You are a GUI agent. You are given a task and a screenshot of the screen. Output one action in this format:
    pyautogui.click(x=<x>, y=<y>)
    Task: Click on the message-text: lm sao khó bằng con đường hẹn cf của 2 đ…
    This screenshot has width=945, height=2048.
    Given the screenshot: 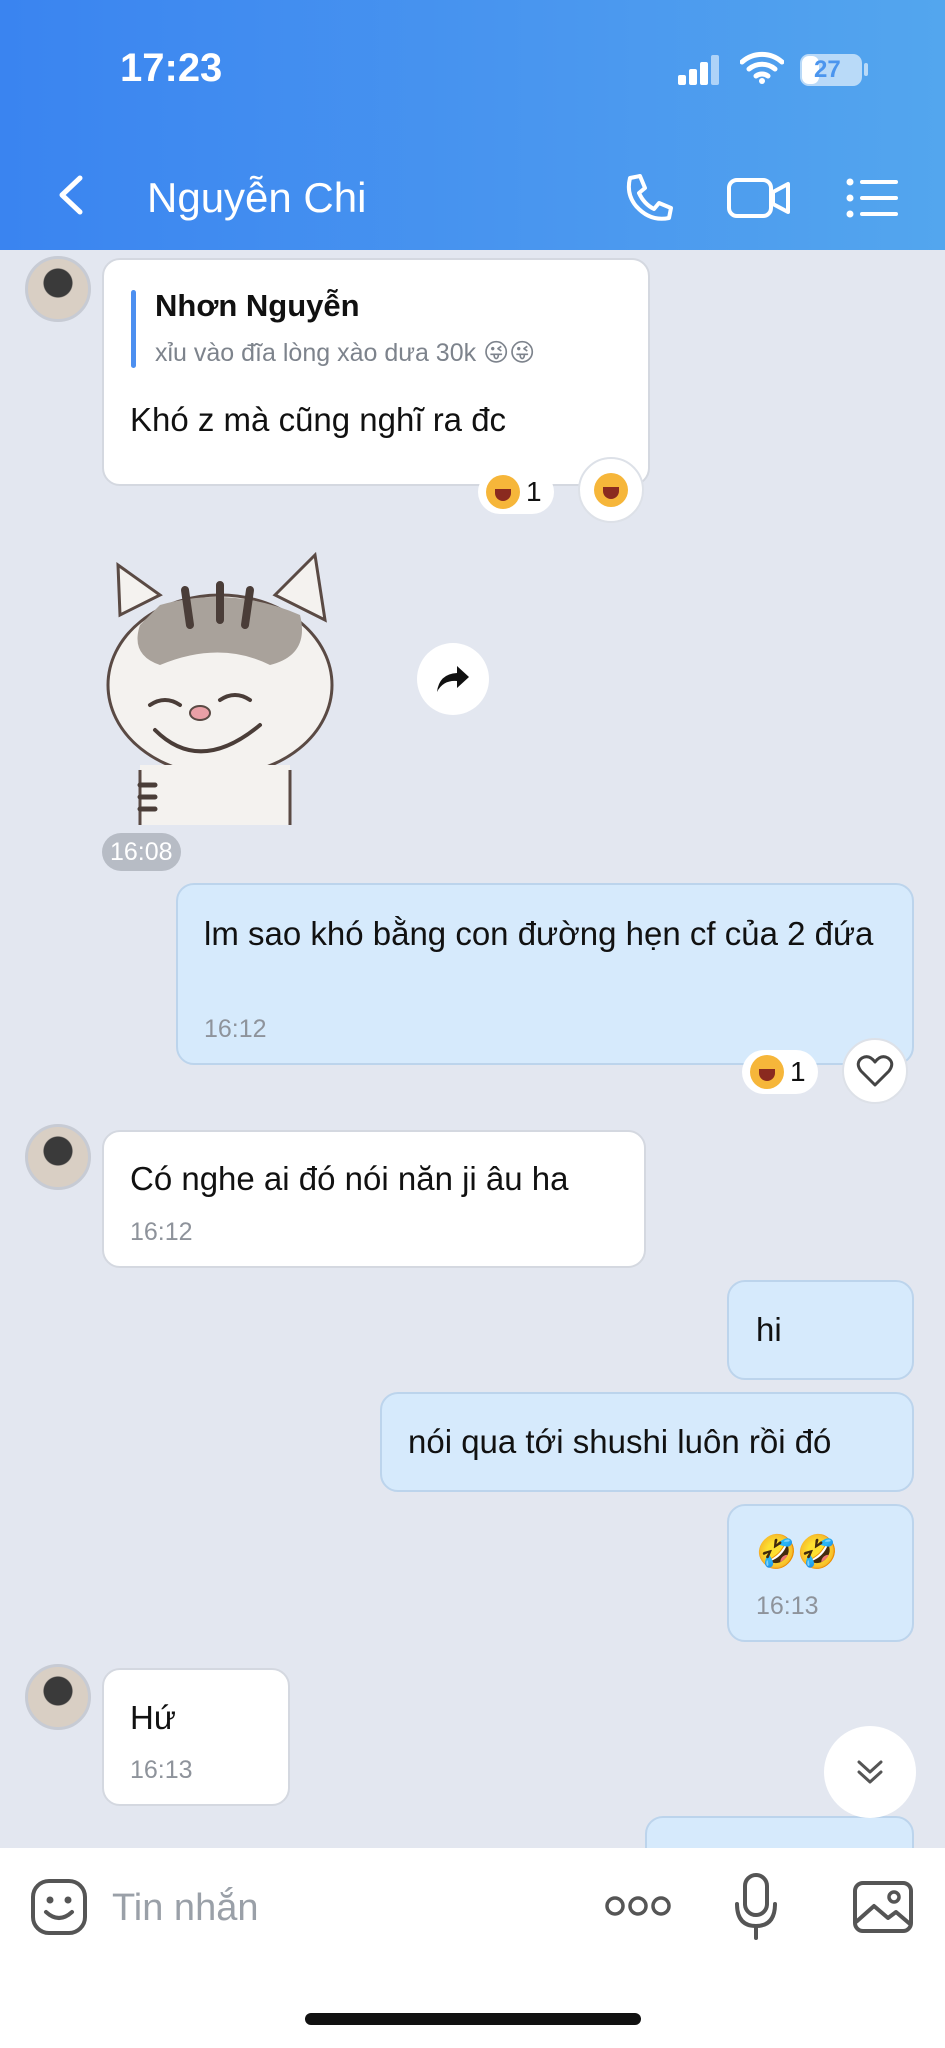 What is the action you would take?
    pyautogui.click(x=539, y=933)
    